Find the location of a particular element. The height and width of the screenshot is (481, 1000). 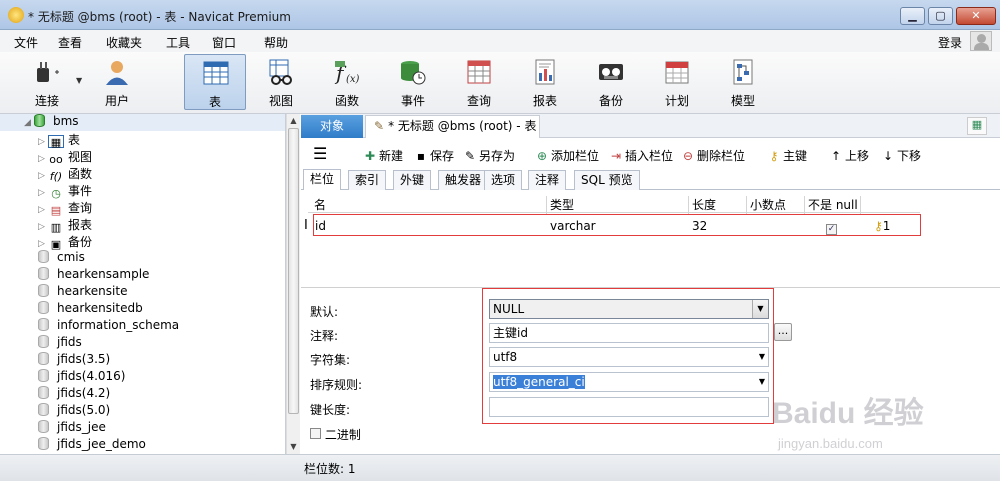

save-button: ▪ 保存 is located at coordinates (434, 155).